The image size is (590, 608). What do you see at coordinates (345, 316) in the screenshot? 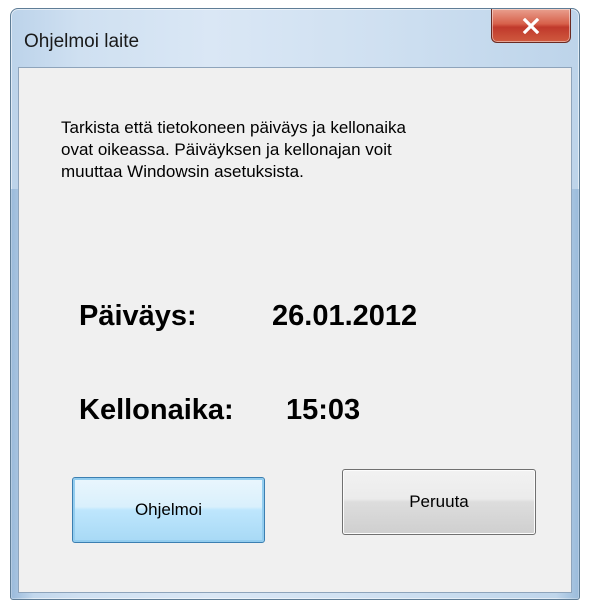
I see `date-value: 26.01.2012` at bounding box center [345, 316].